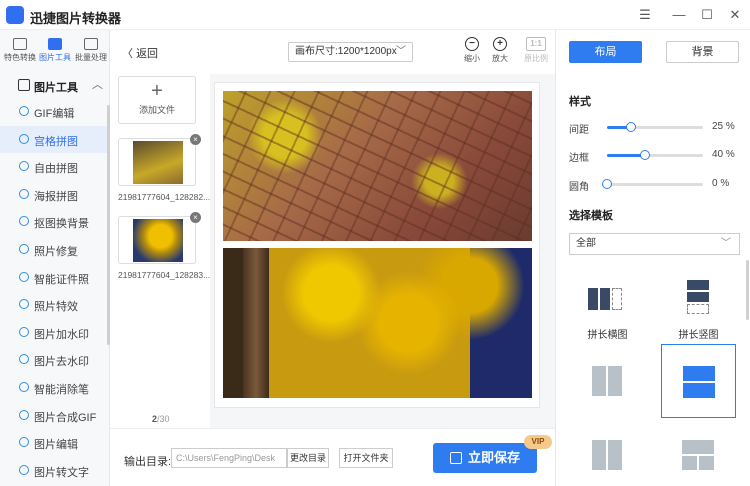 The image size is (750, 486). I want to click on menu-icon: ☰, so click(645, 15).